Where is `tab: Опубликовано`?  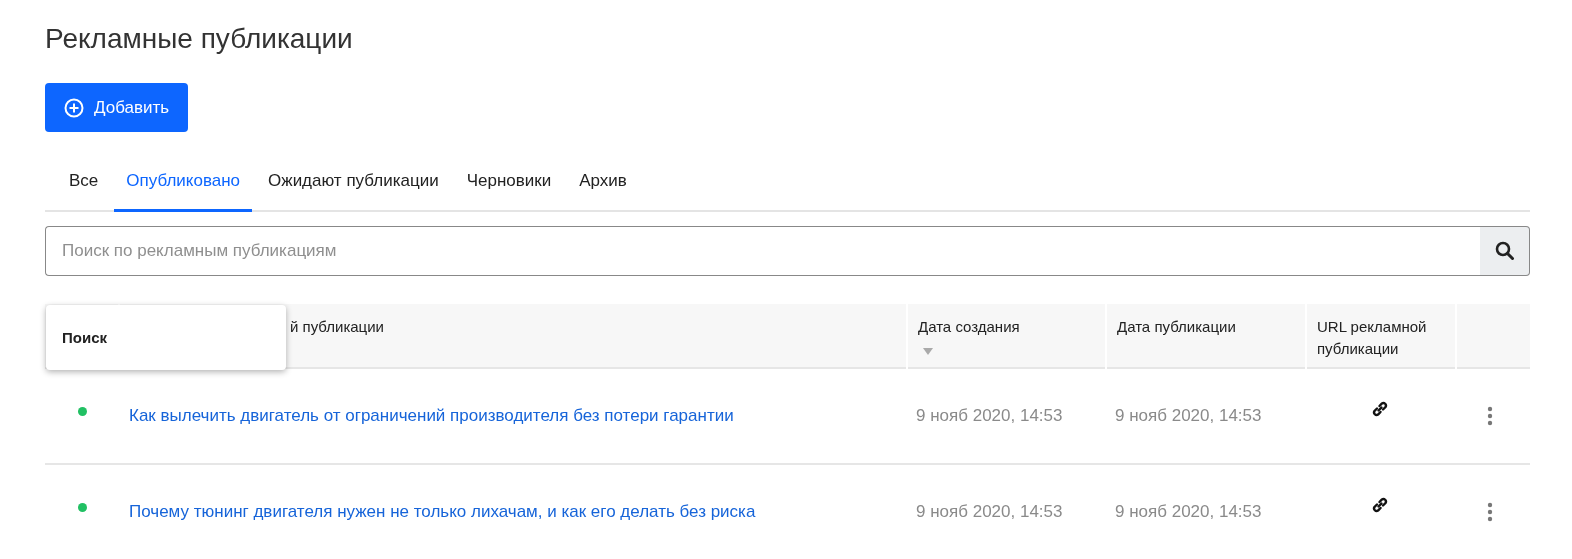
tab: Опубликовано is located at coordinates (183, 185).